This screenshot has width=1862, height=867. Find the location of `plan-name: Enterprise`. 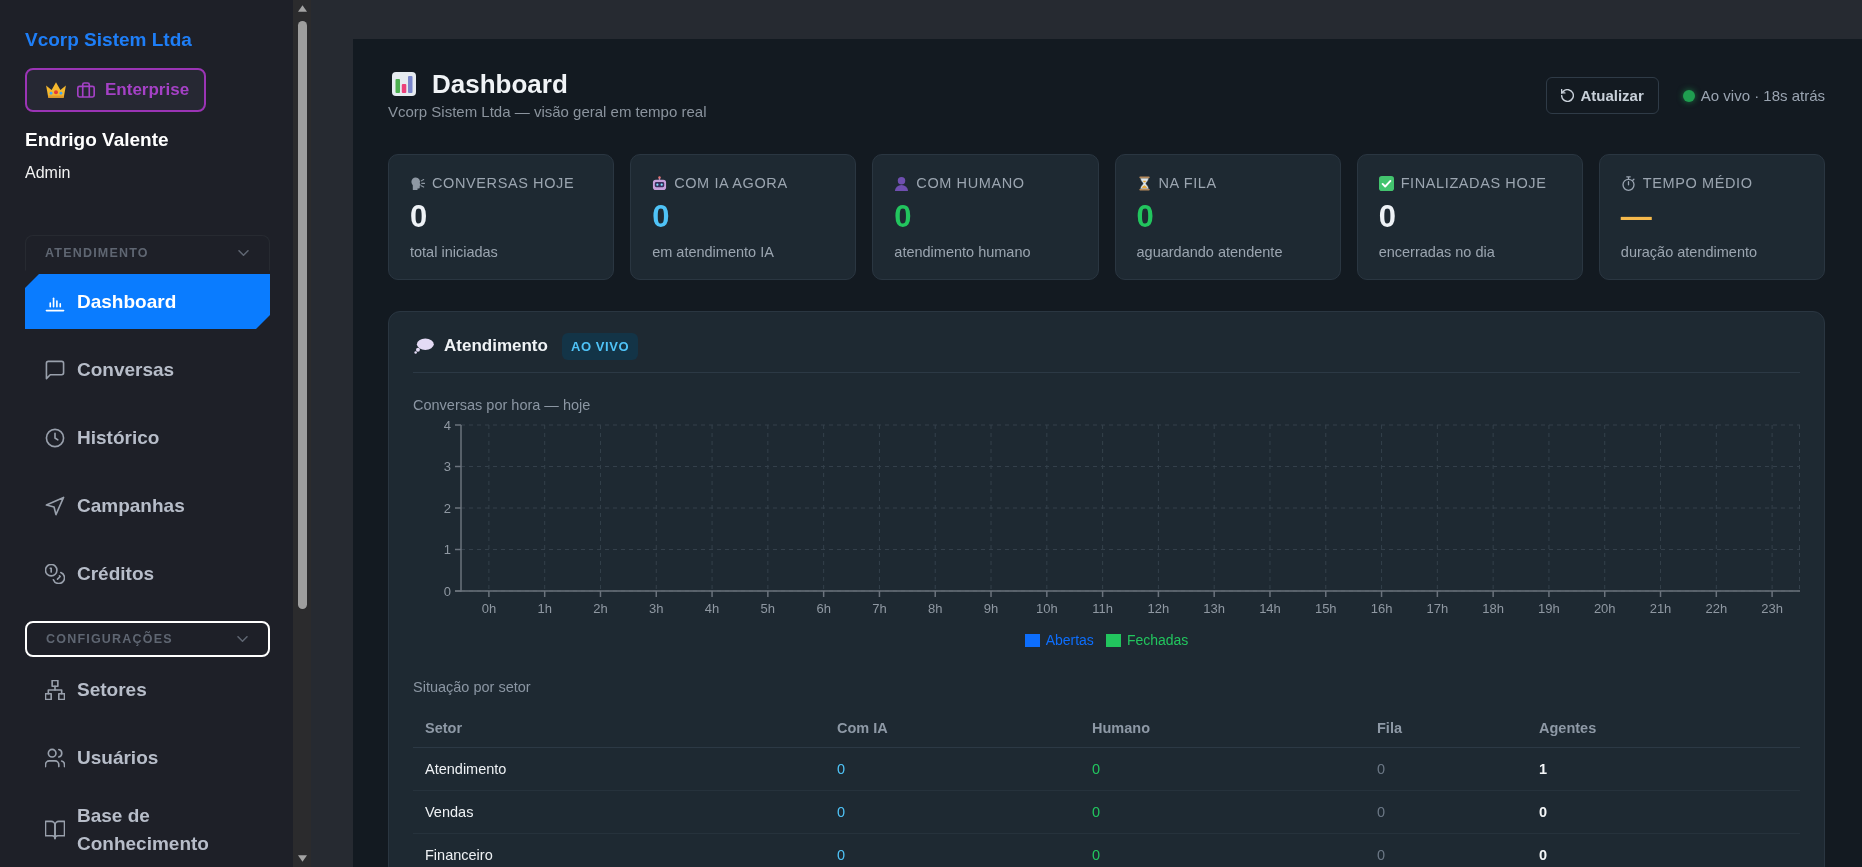

plan-name: Enterprise is located at coordinates (147, 90).